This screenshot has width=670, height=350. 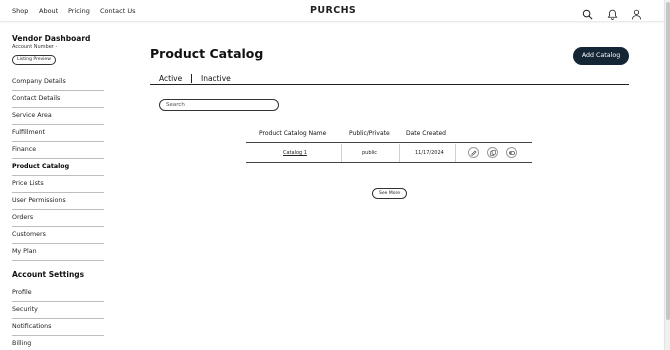 I want to click on sidebar-item-security: Security, so click(x=58, y=310).